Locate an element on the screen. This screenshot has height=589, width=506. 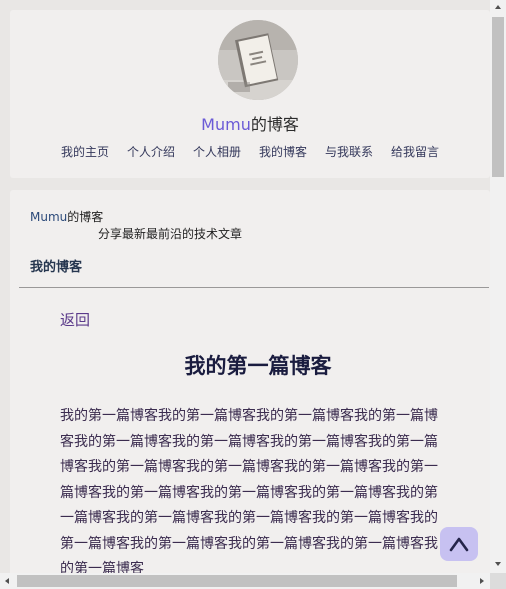
scroll-right-icon is located at coordinates (482, 581).